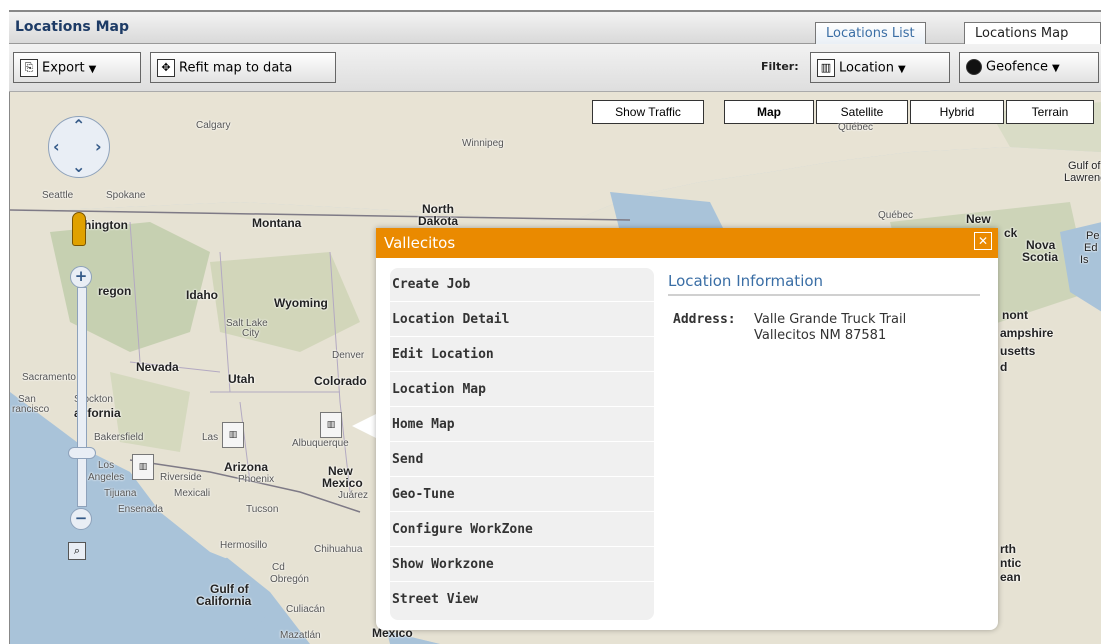 Image resolution: width=1101 pixels, height=644 pixels. Describe the element at coordinates (301, 303) in the screenshot. I see `map-label-wyoming: Wyoming` at that location.